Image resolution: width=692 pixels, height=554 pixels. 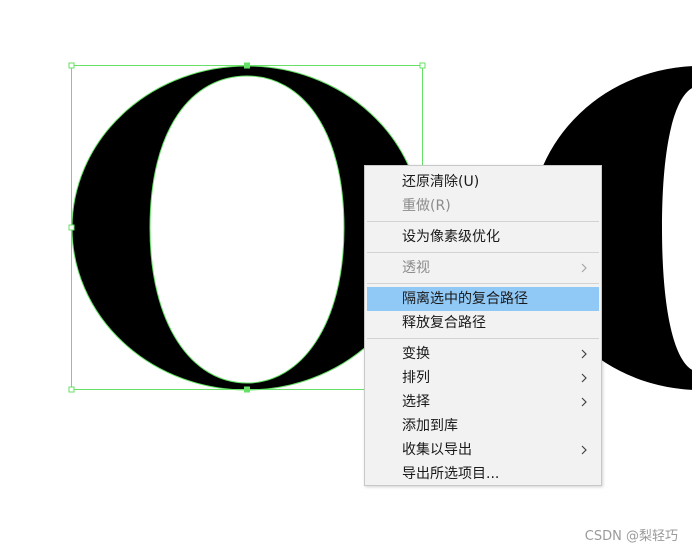 What do you see at coordinates (483, 378) in the screenshot?
I see `menu-item-arrange: 排列` at bounding box center [483, 378].